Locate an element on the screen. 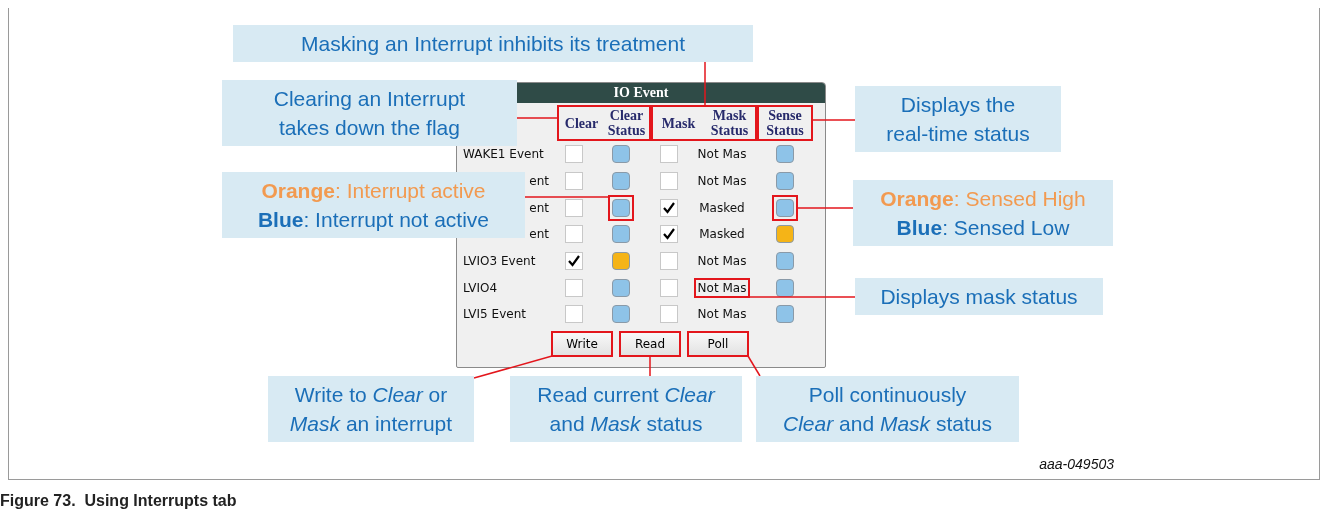 The image size is (1328, 522). callout: Clearing an Interrupt takes down the flag is located at coordinates (369, 113).